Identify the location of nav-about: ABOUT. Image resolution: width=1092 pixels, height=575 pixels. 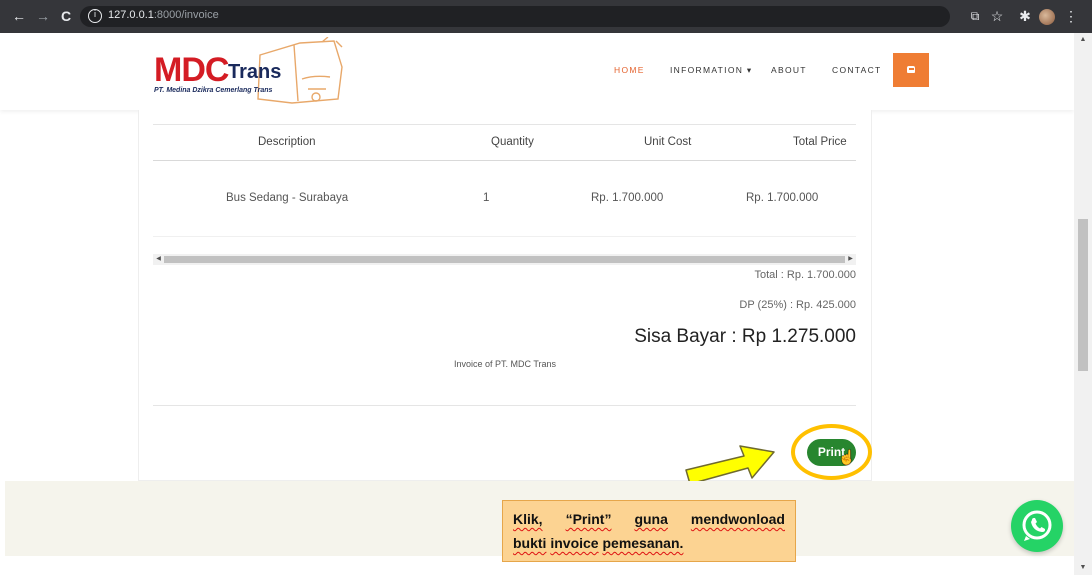
(789, 70).